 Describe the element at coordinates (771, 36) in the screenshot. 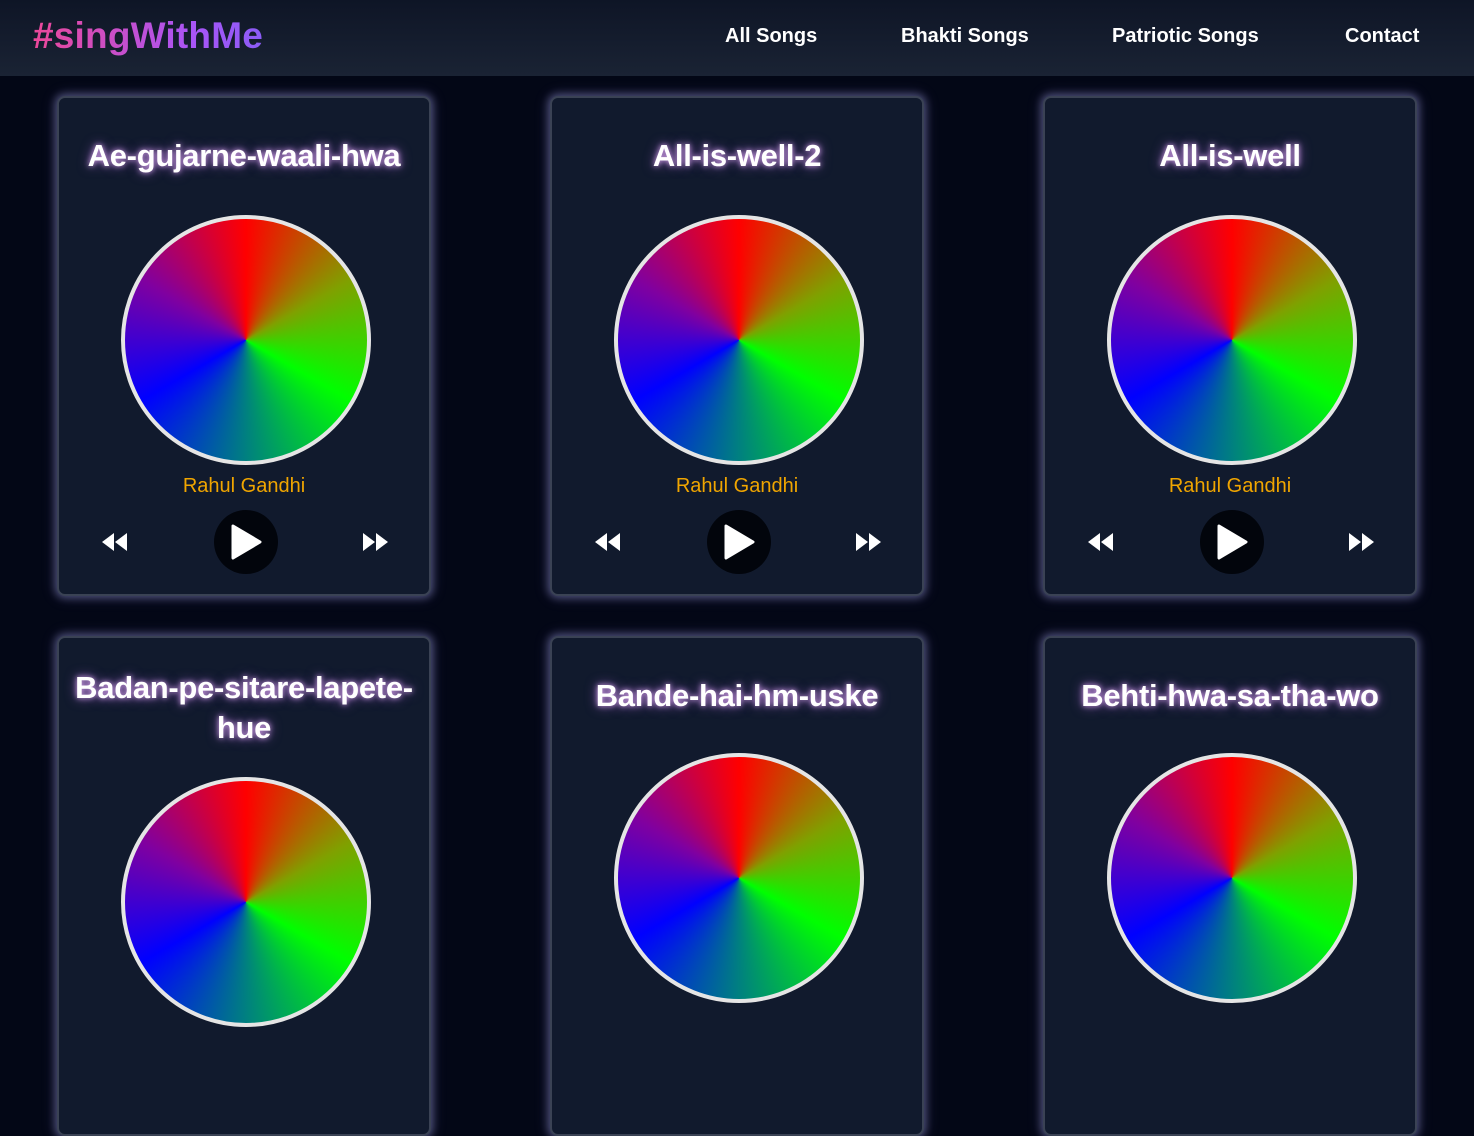

I see `nav-link-all-songs: All Songs` at that location.